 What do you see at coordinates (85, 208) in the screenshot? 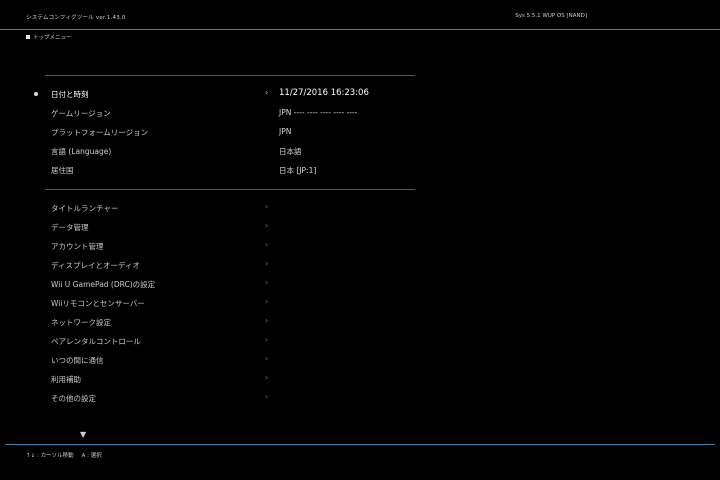
I see `menu-item-label: タイトルランチャー` at bounding box center [85, 208].